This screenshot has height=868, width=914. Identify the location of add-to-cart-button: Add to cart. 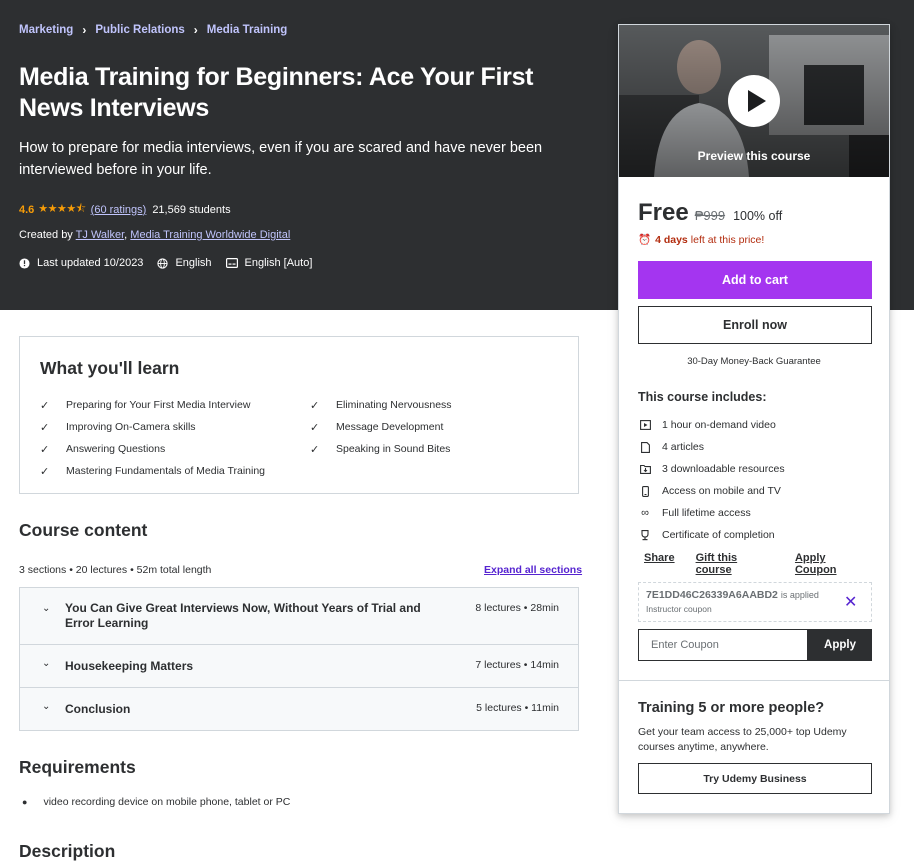
(755, 280).